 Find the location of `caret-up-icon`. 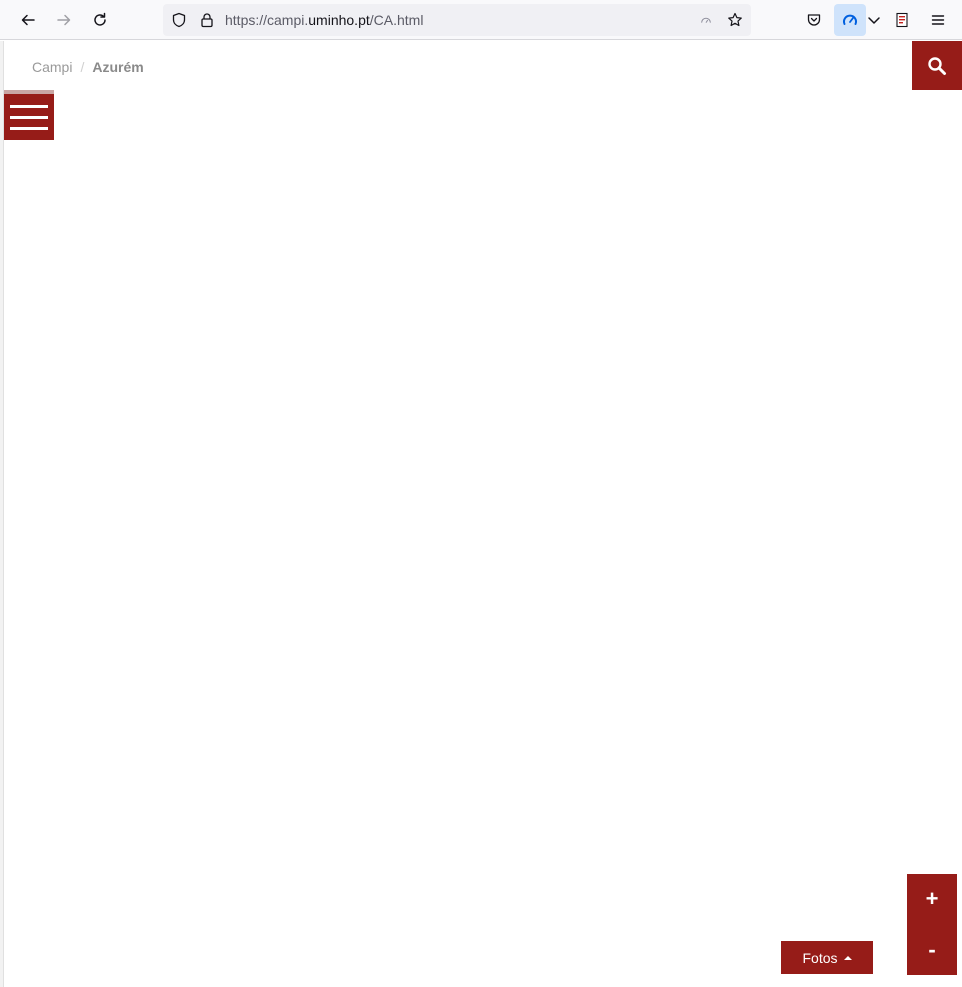

caret-up-icon is located at coordinates (847, 957).